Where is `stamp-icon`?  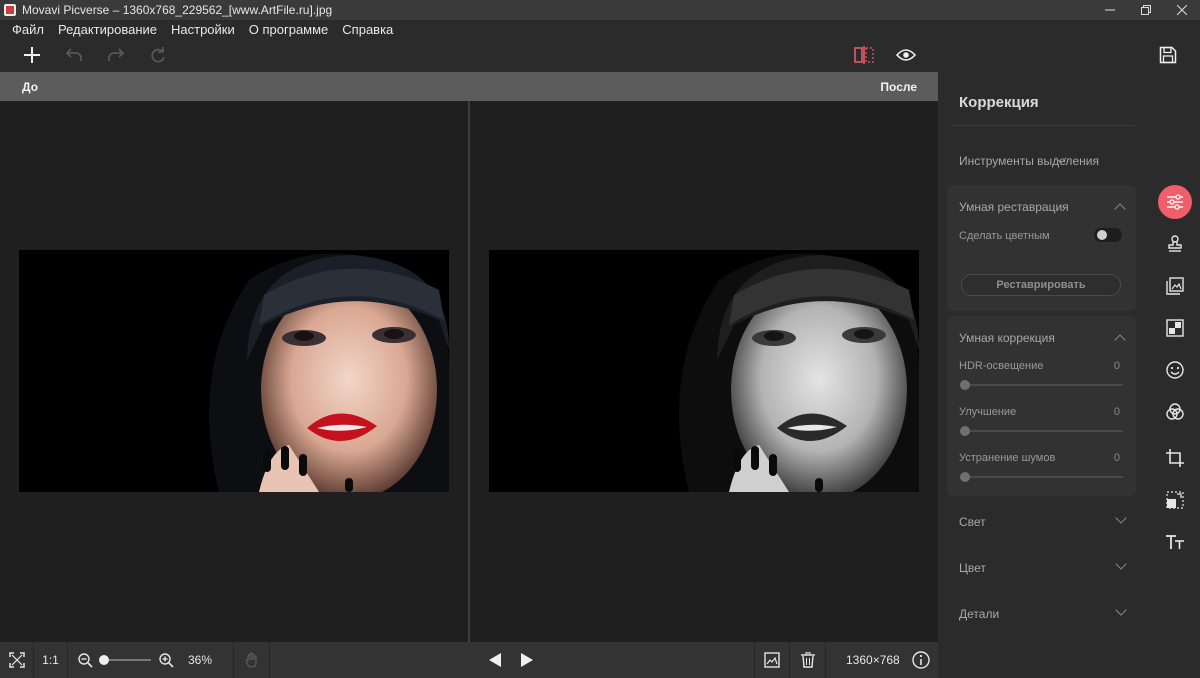 stamp-icon is located at coordinates (1175, 244).